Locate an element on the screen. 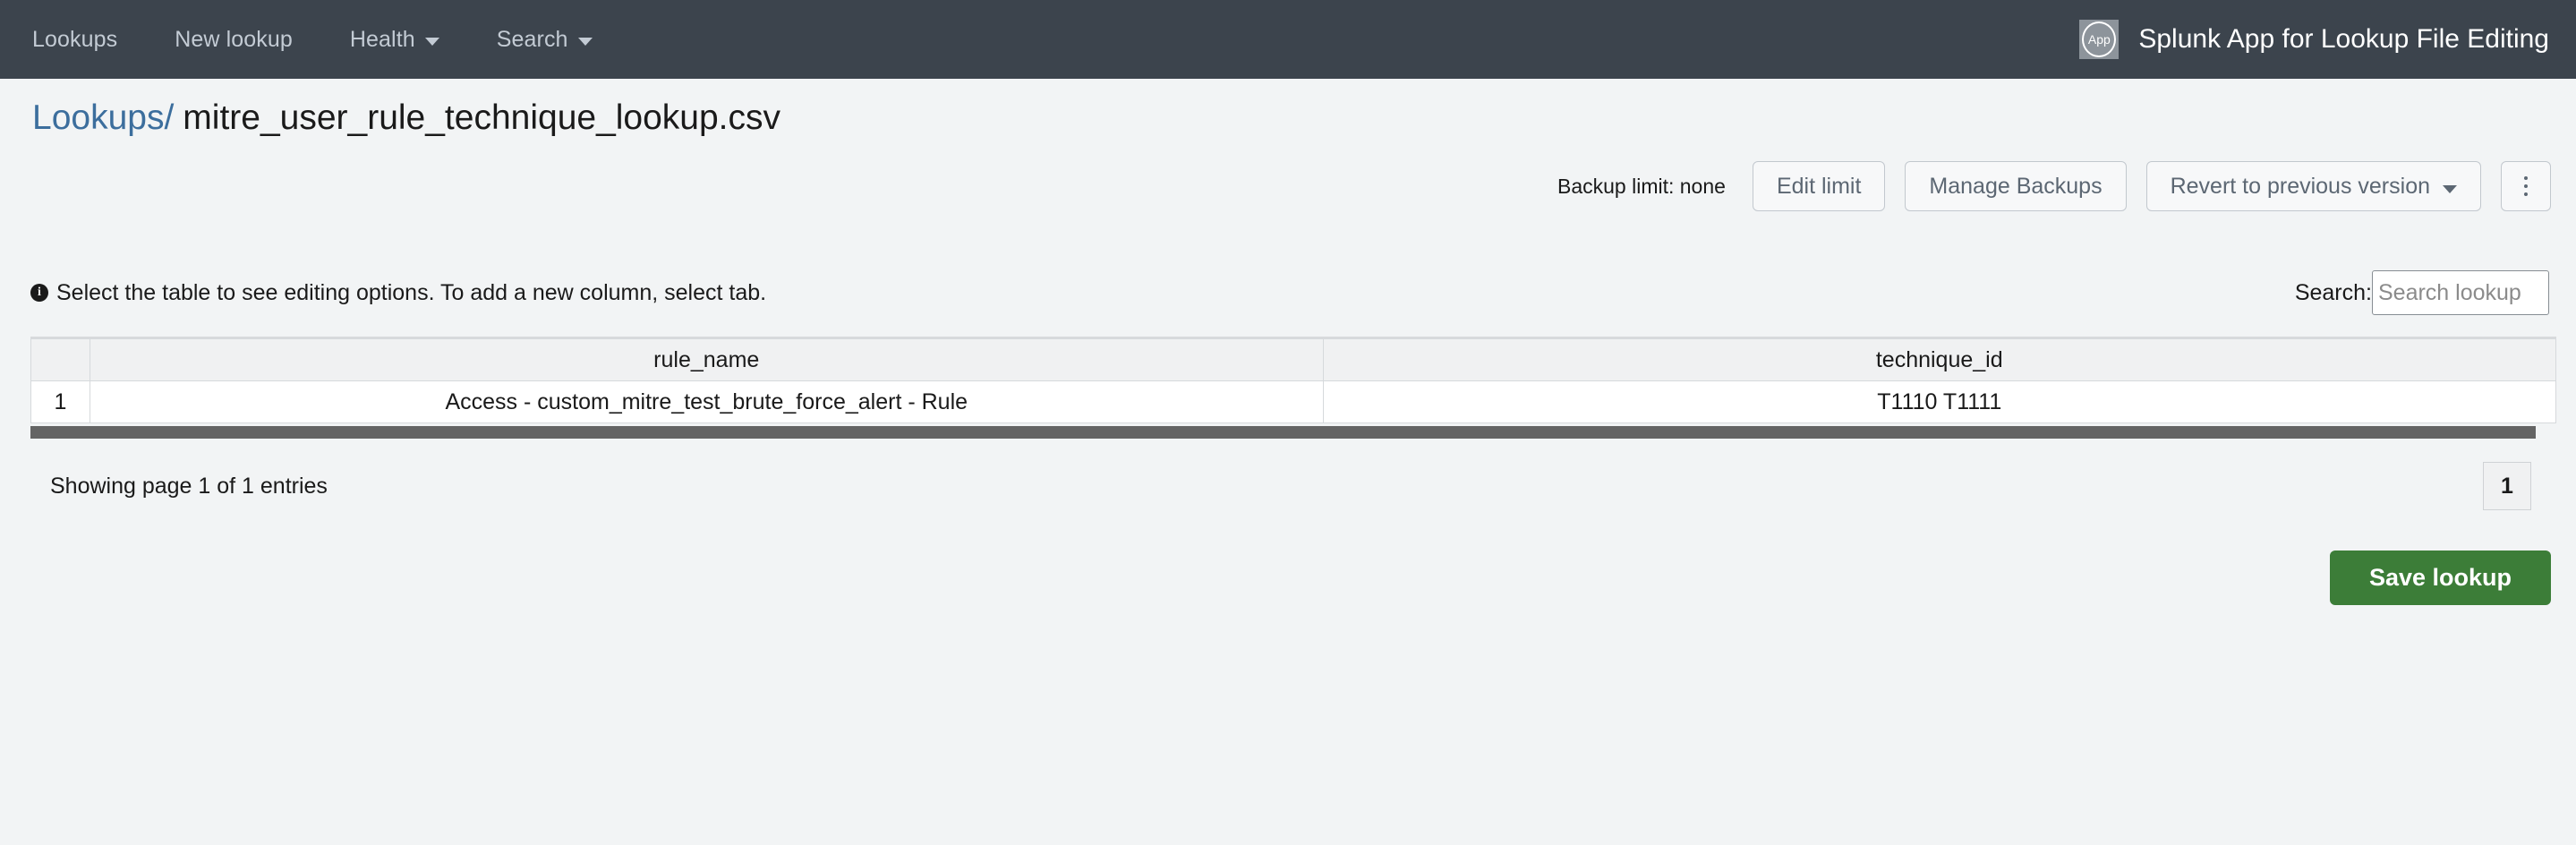 This screenshot has width=2576, height=845. nav-item-new-lookup: New lookup is located at coordinates (233, 39).